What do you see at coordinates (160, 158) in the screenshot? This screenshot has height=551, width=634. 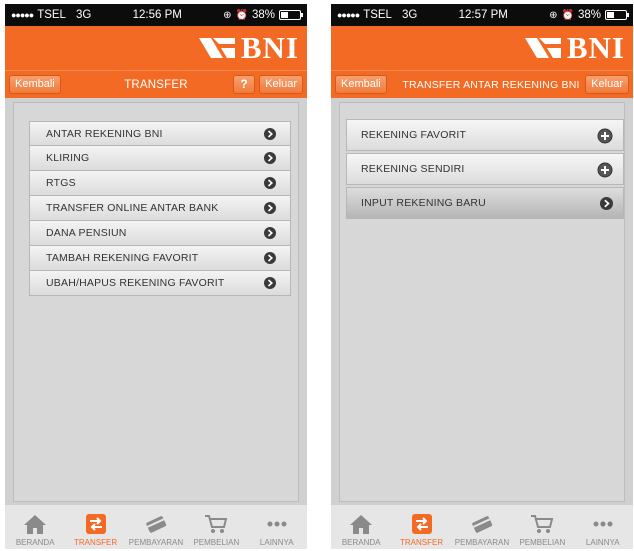 I see `menu-item-kliring: KLIRING` at bounding box center [160, 158].